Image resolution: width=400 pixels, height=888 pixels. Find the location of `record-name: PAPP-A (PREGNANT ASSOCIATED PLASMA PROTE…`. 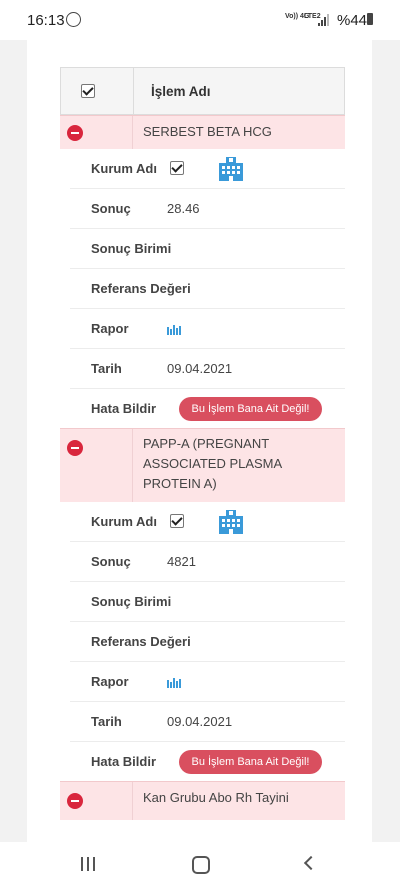

record-name: PAPP-A (PREGNANT ASSOCIATED PLASMA PROTE… is located at coordinates (213, 463).